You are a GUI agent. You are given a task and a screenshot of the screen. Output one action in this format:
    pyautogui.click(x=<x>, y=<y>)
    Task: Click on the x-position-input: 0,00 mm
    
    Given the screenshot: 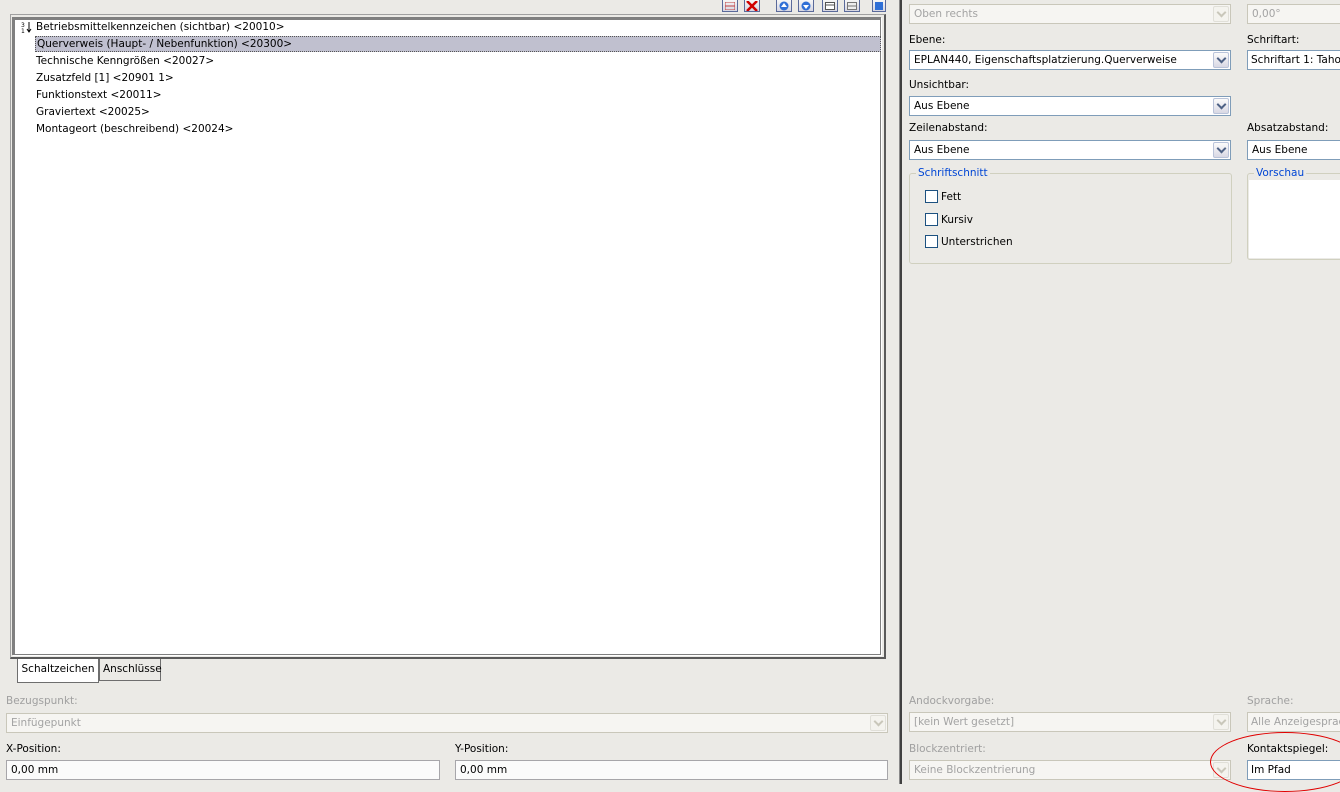 What is the action you would take?
    pyautogui.click(x=223, y=770)
    